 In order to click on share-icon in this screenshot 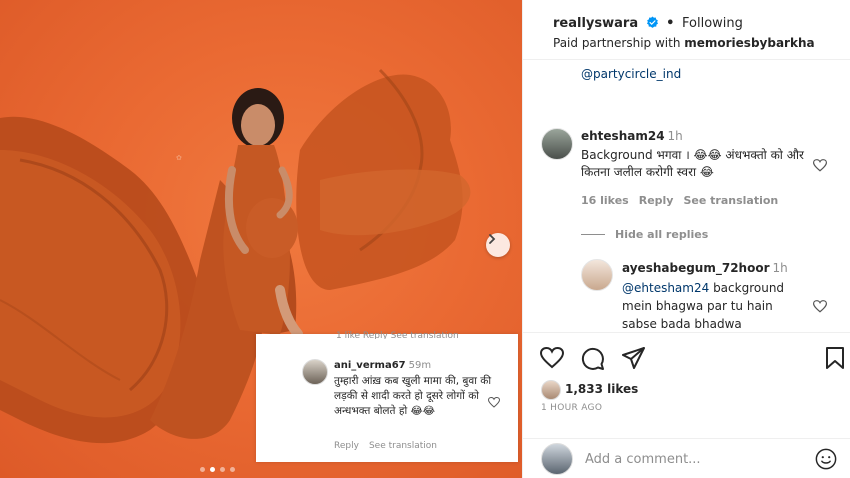, I will do `click(634, 358)`.